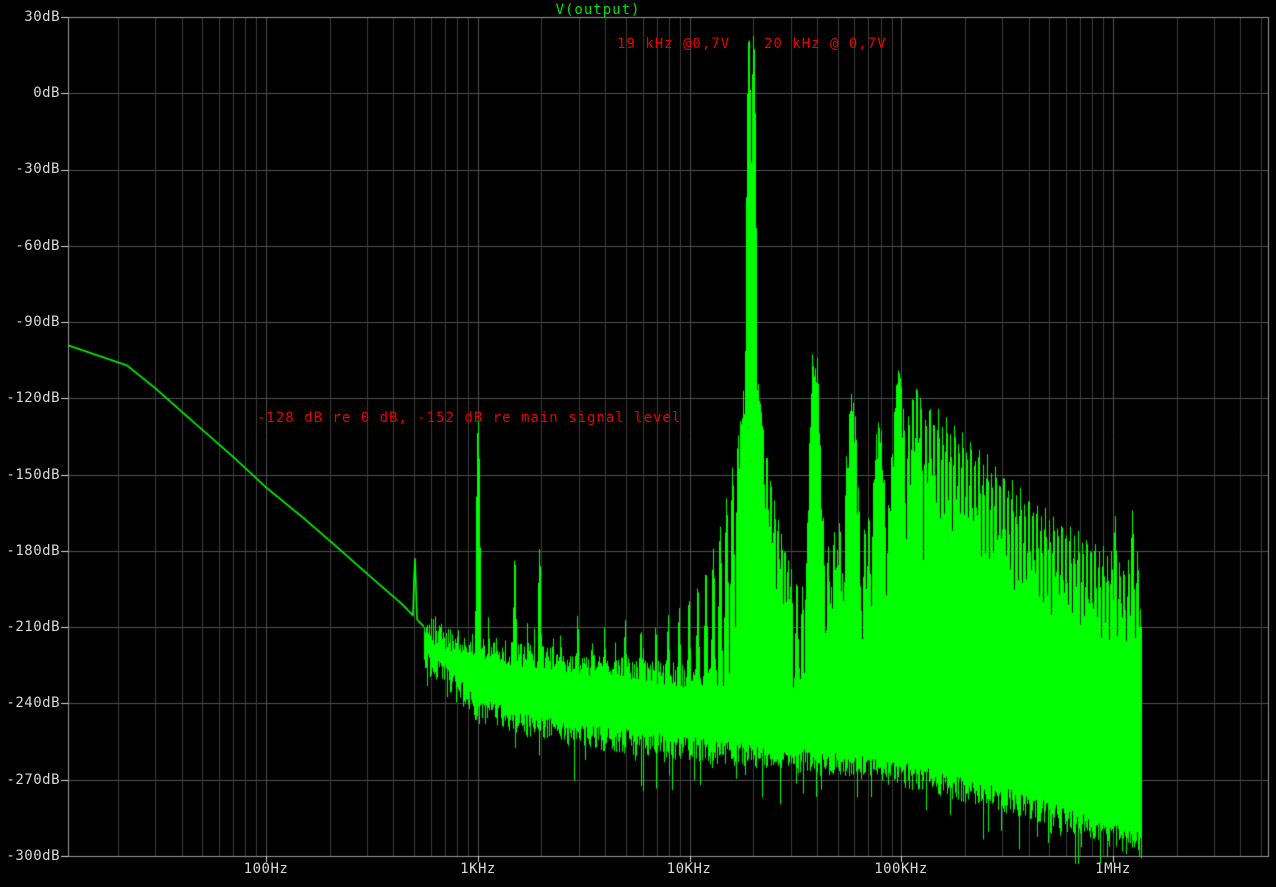 This screenshot has width=1276, height=887. What do you see at coordinates (33, 703) in the screenshot?
I see `y-axis-tick-label: -240dB` at bounding box center [33, 703].